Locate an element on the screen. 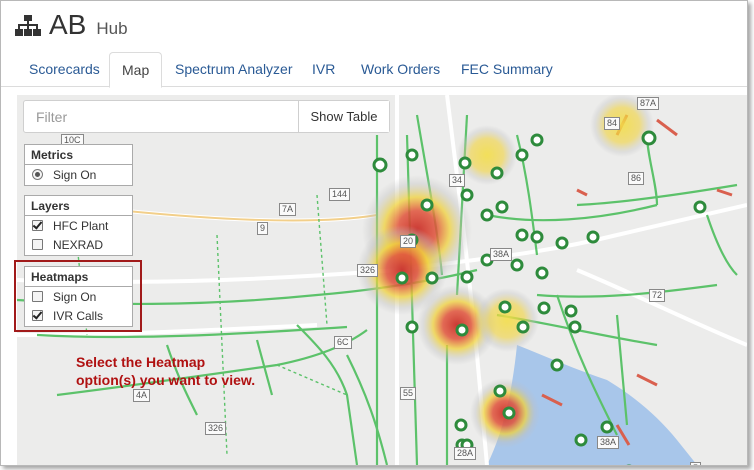 Image resolution: width=754 pixels, height=470 pixels. metrics-option-sign-on: Sign On is located at coordinates (78, 174).